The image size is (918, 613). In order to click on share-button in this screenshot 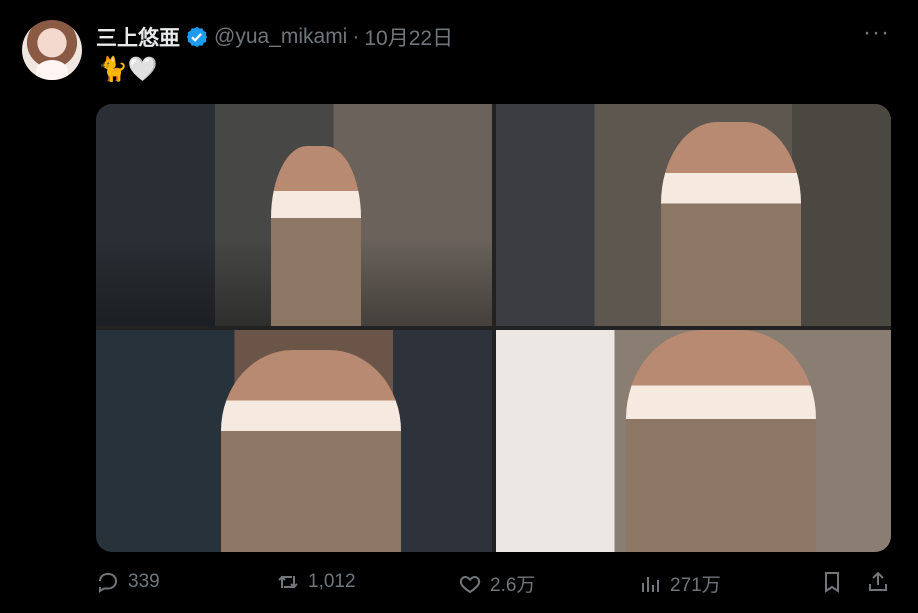, I will do `click(878, 582)`.